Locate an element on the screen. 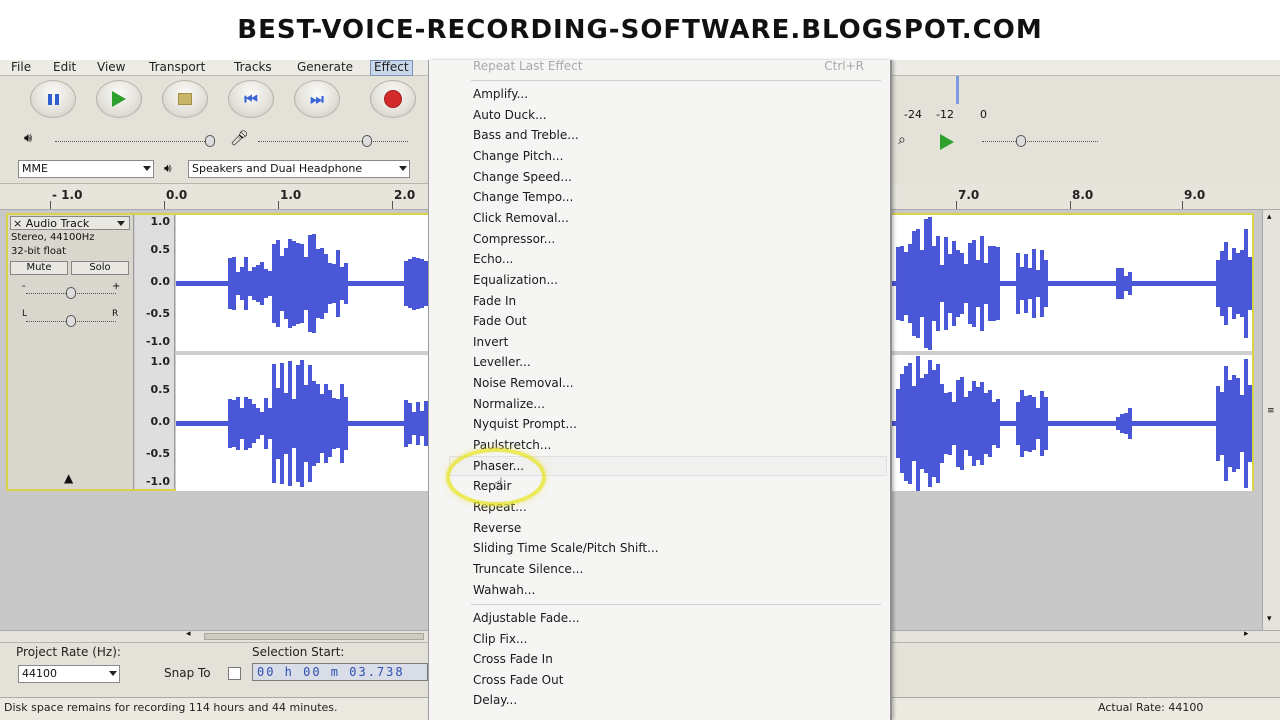  ruler-label: 0.0 is located at coordinates (177, 195).